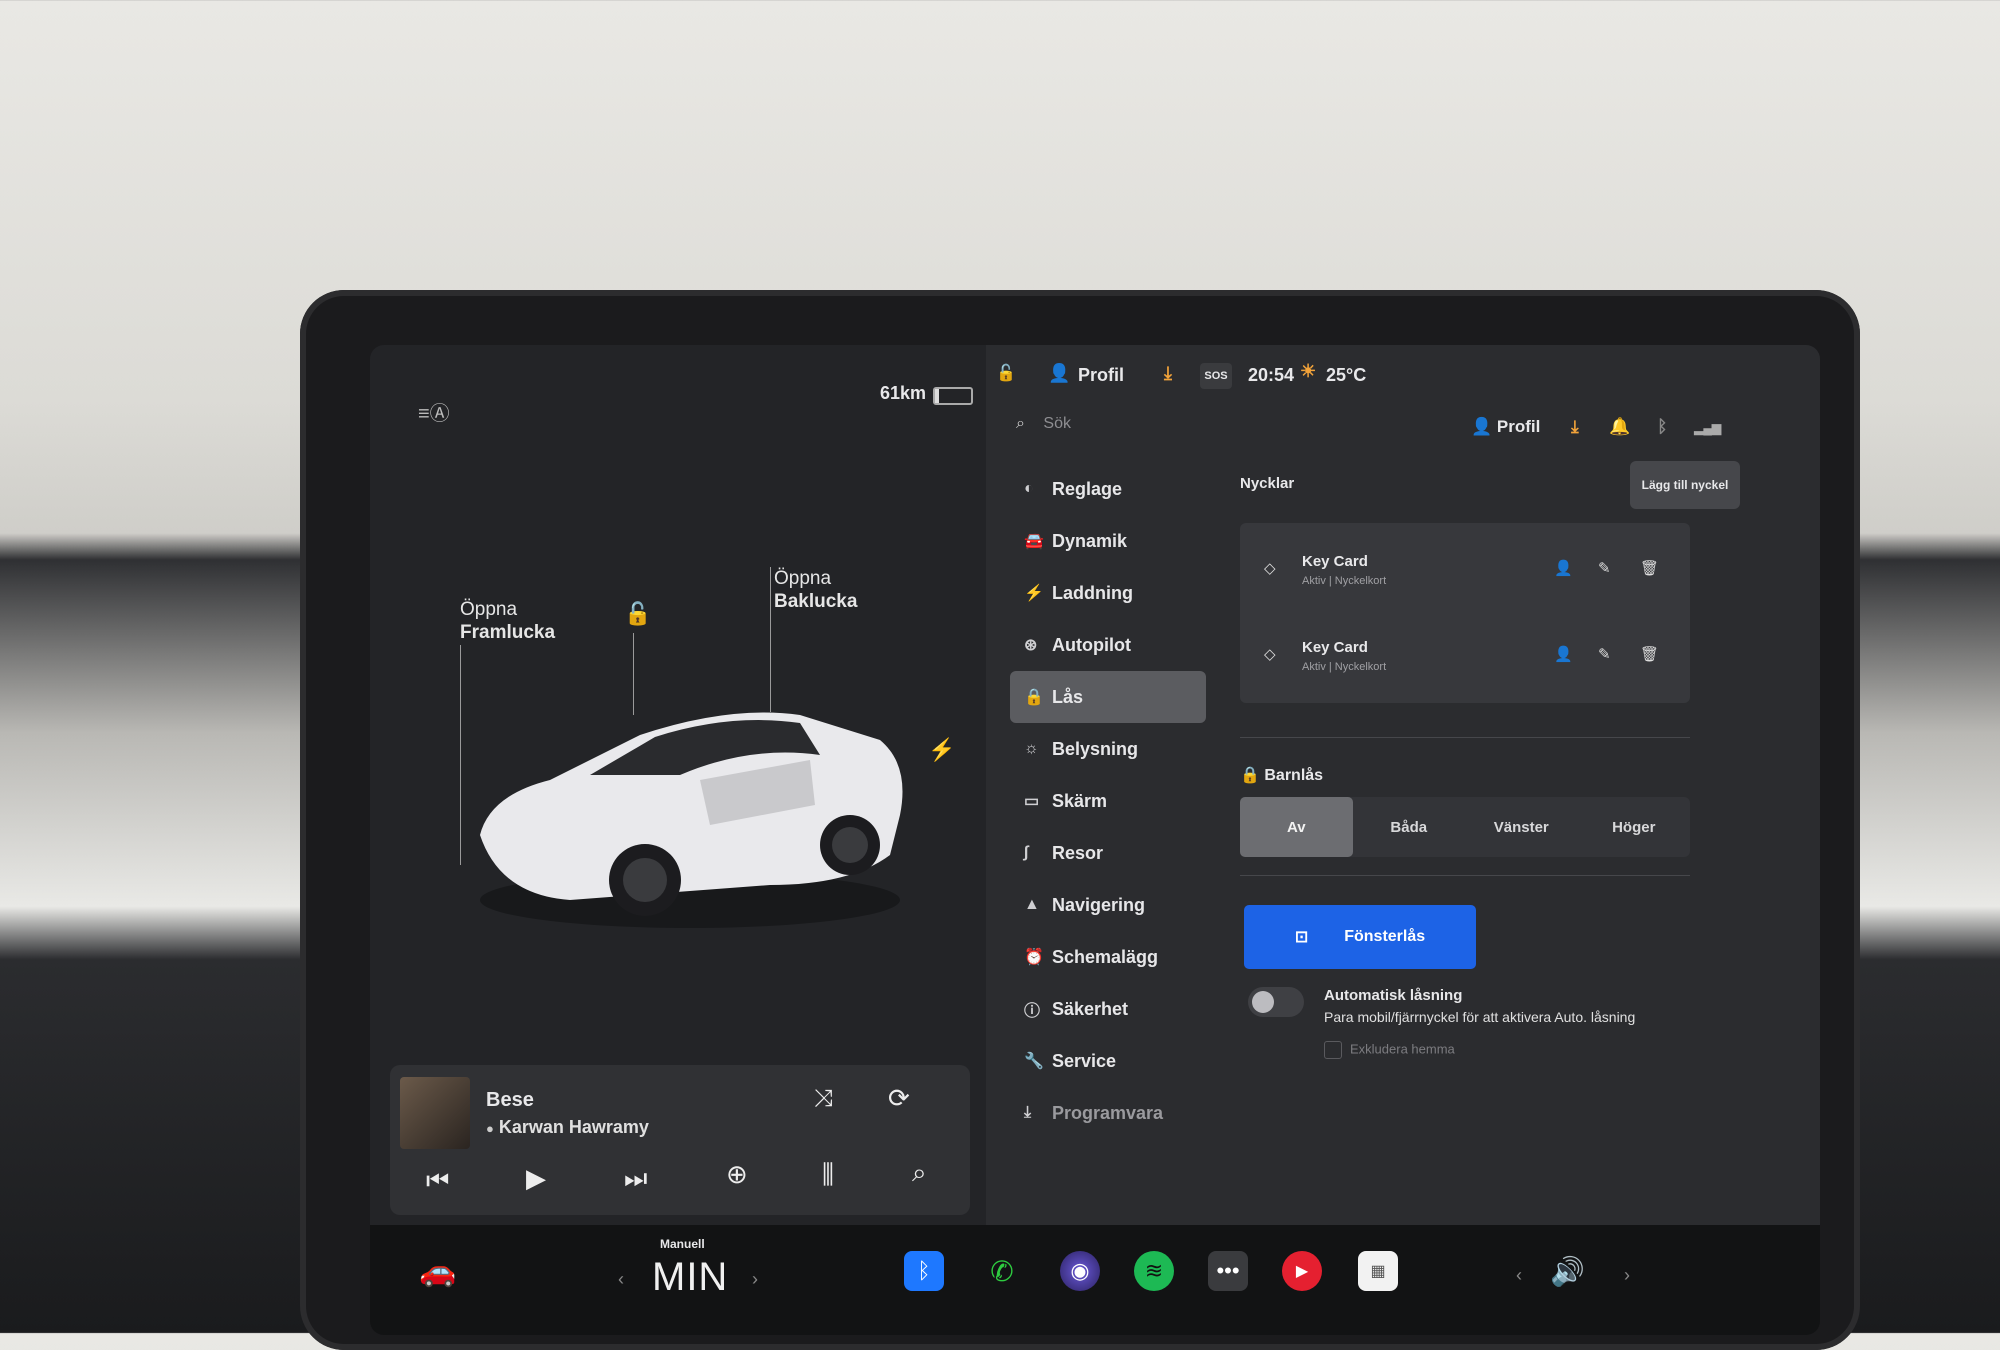 This screenshot has width=2000, height=1350. What do you see at coordinates (621, 1279) in the screenshot?
I see `chevron-left-icon: ‹` at bounding box center [621, 1279].